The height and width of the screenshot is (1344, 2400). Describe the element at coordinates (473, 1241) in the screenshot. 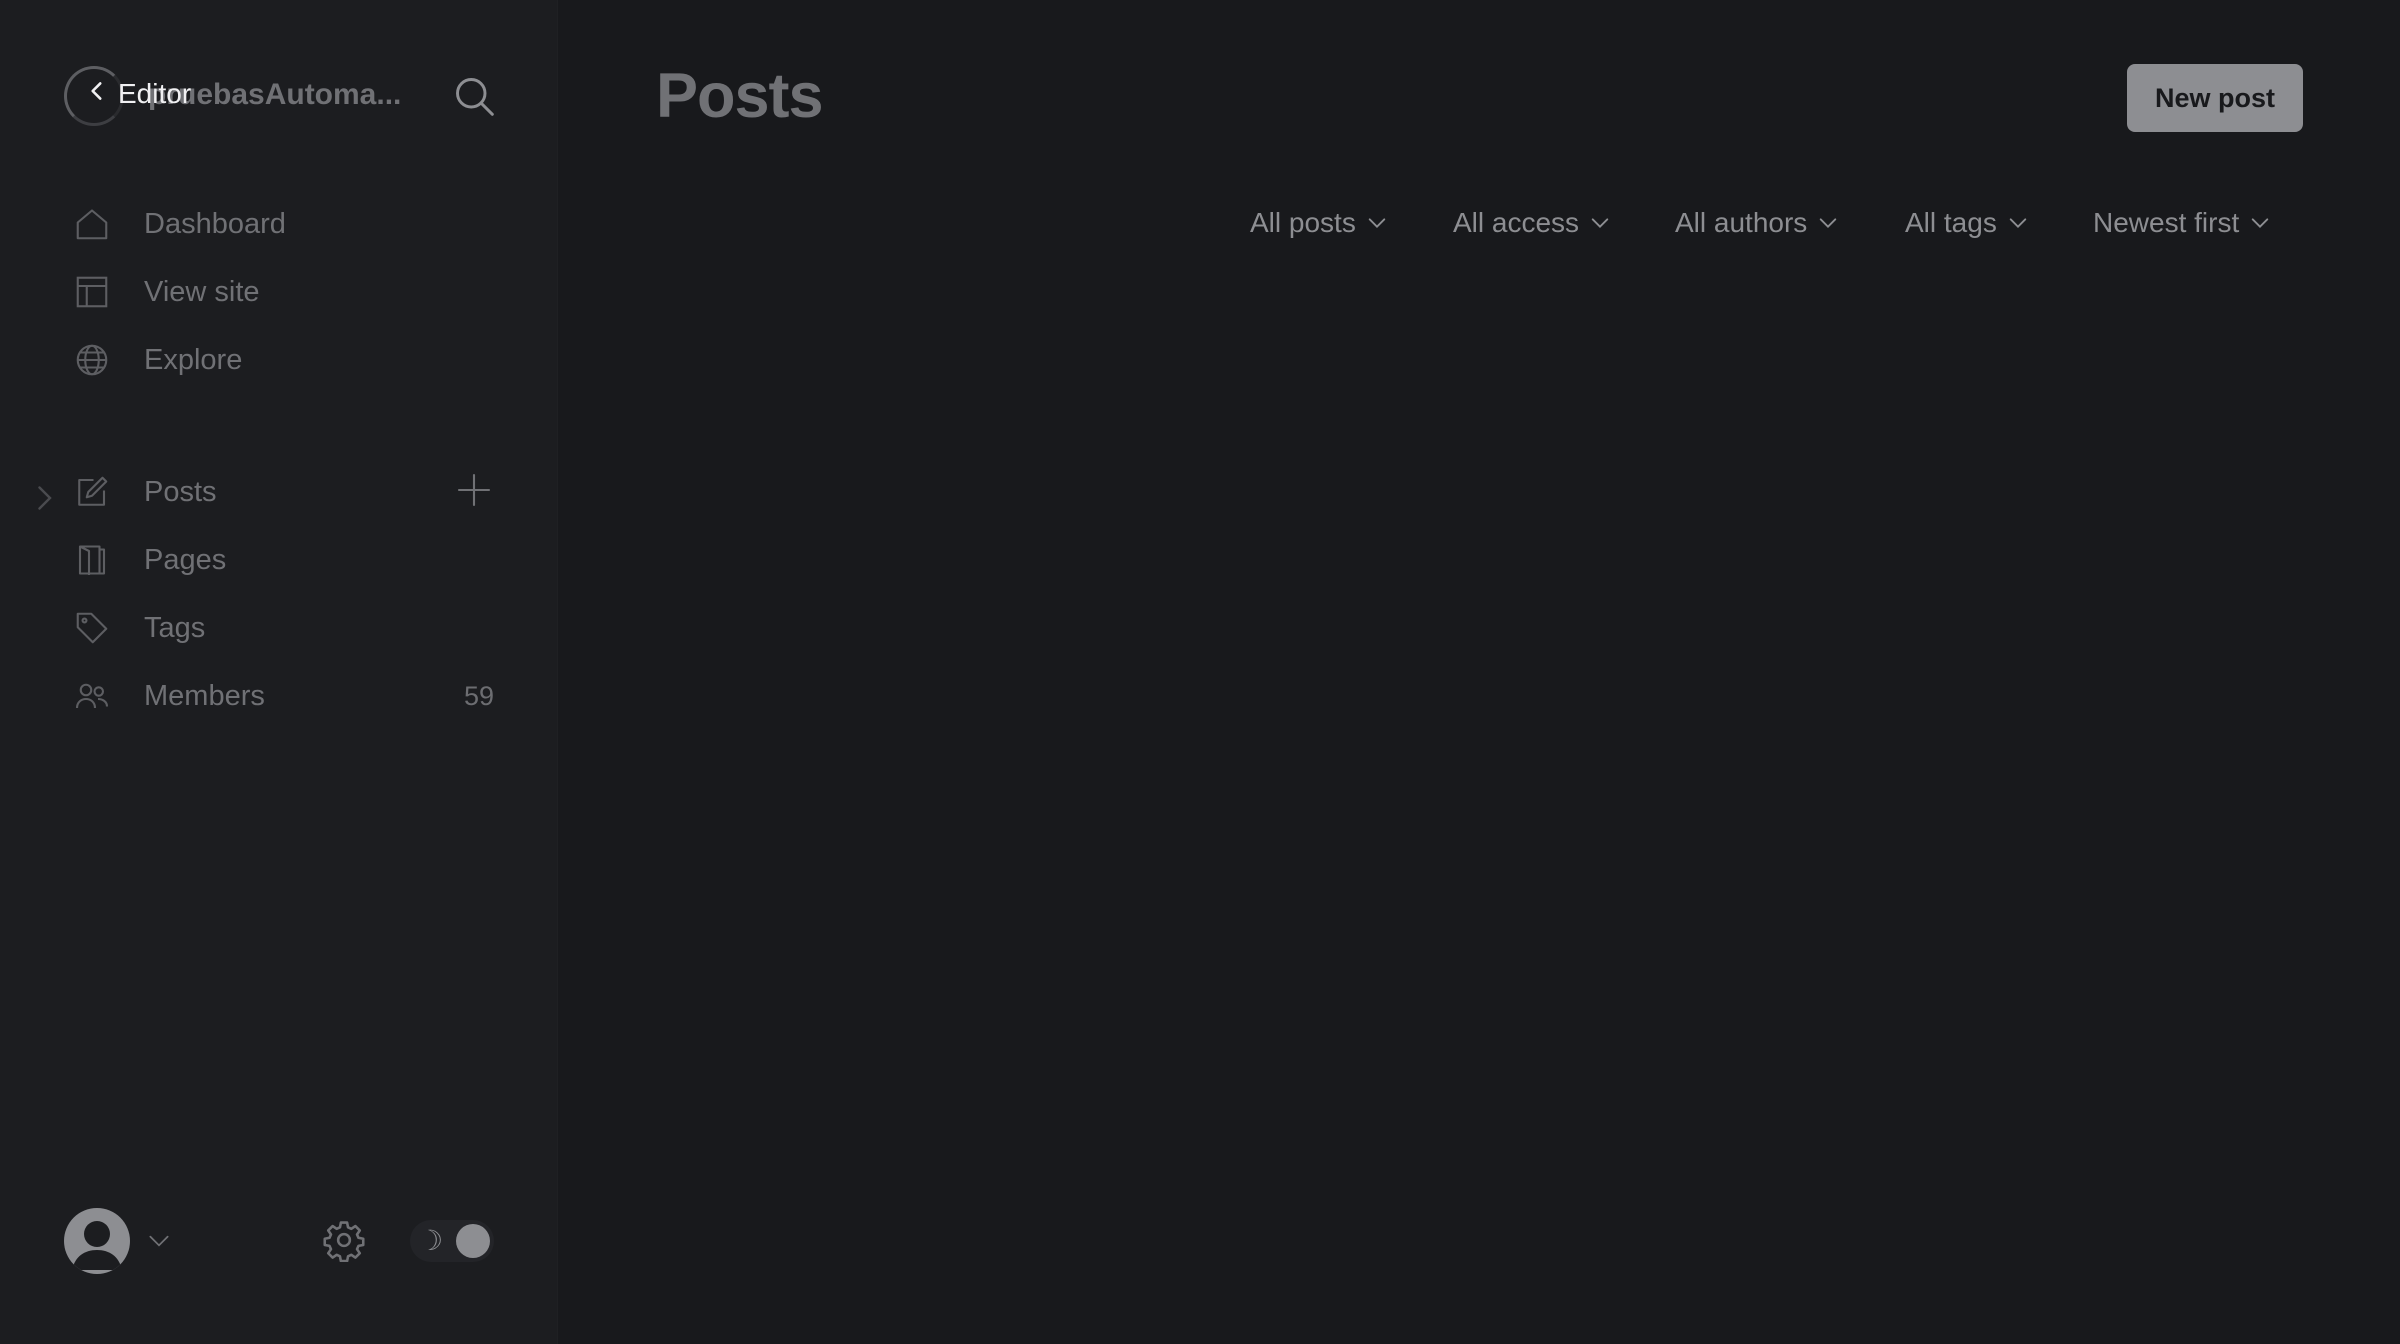

I see `toggle-knob` at that location.